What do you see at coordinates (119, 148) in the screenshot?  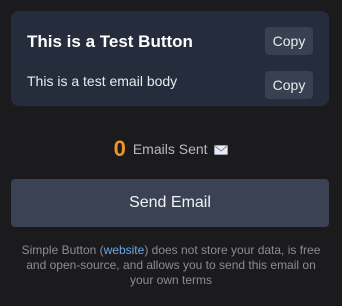 I see `emails-sent-count: 0` at bounding box center [119, 148].